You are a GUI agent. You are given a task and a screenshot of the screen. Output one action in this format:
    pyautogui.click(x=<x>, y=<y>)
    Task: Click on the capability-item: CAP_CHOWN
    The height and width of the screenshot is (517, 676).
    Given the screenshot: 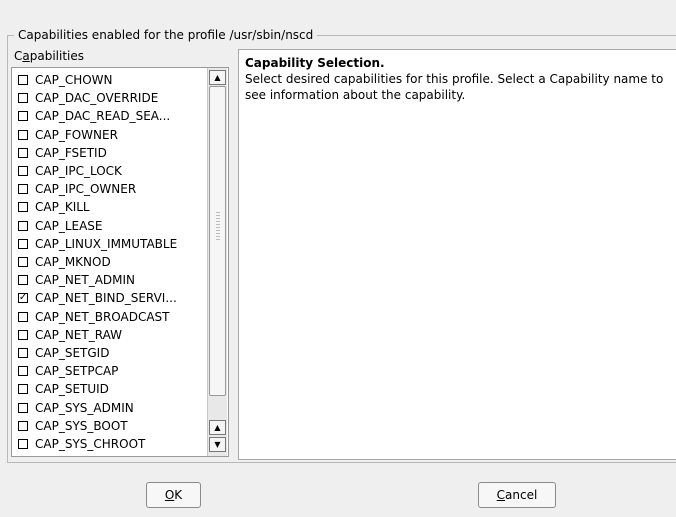 What is the action you would take?
    pyautogui.click(x=65, y=80)
    